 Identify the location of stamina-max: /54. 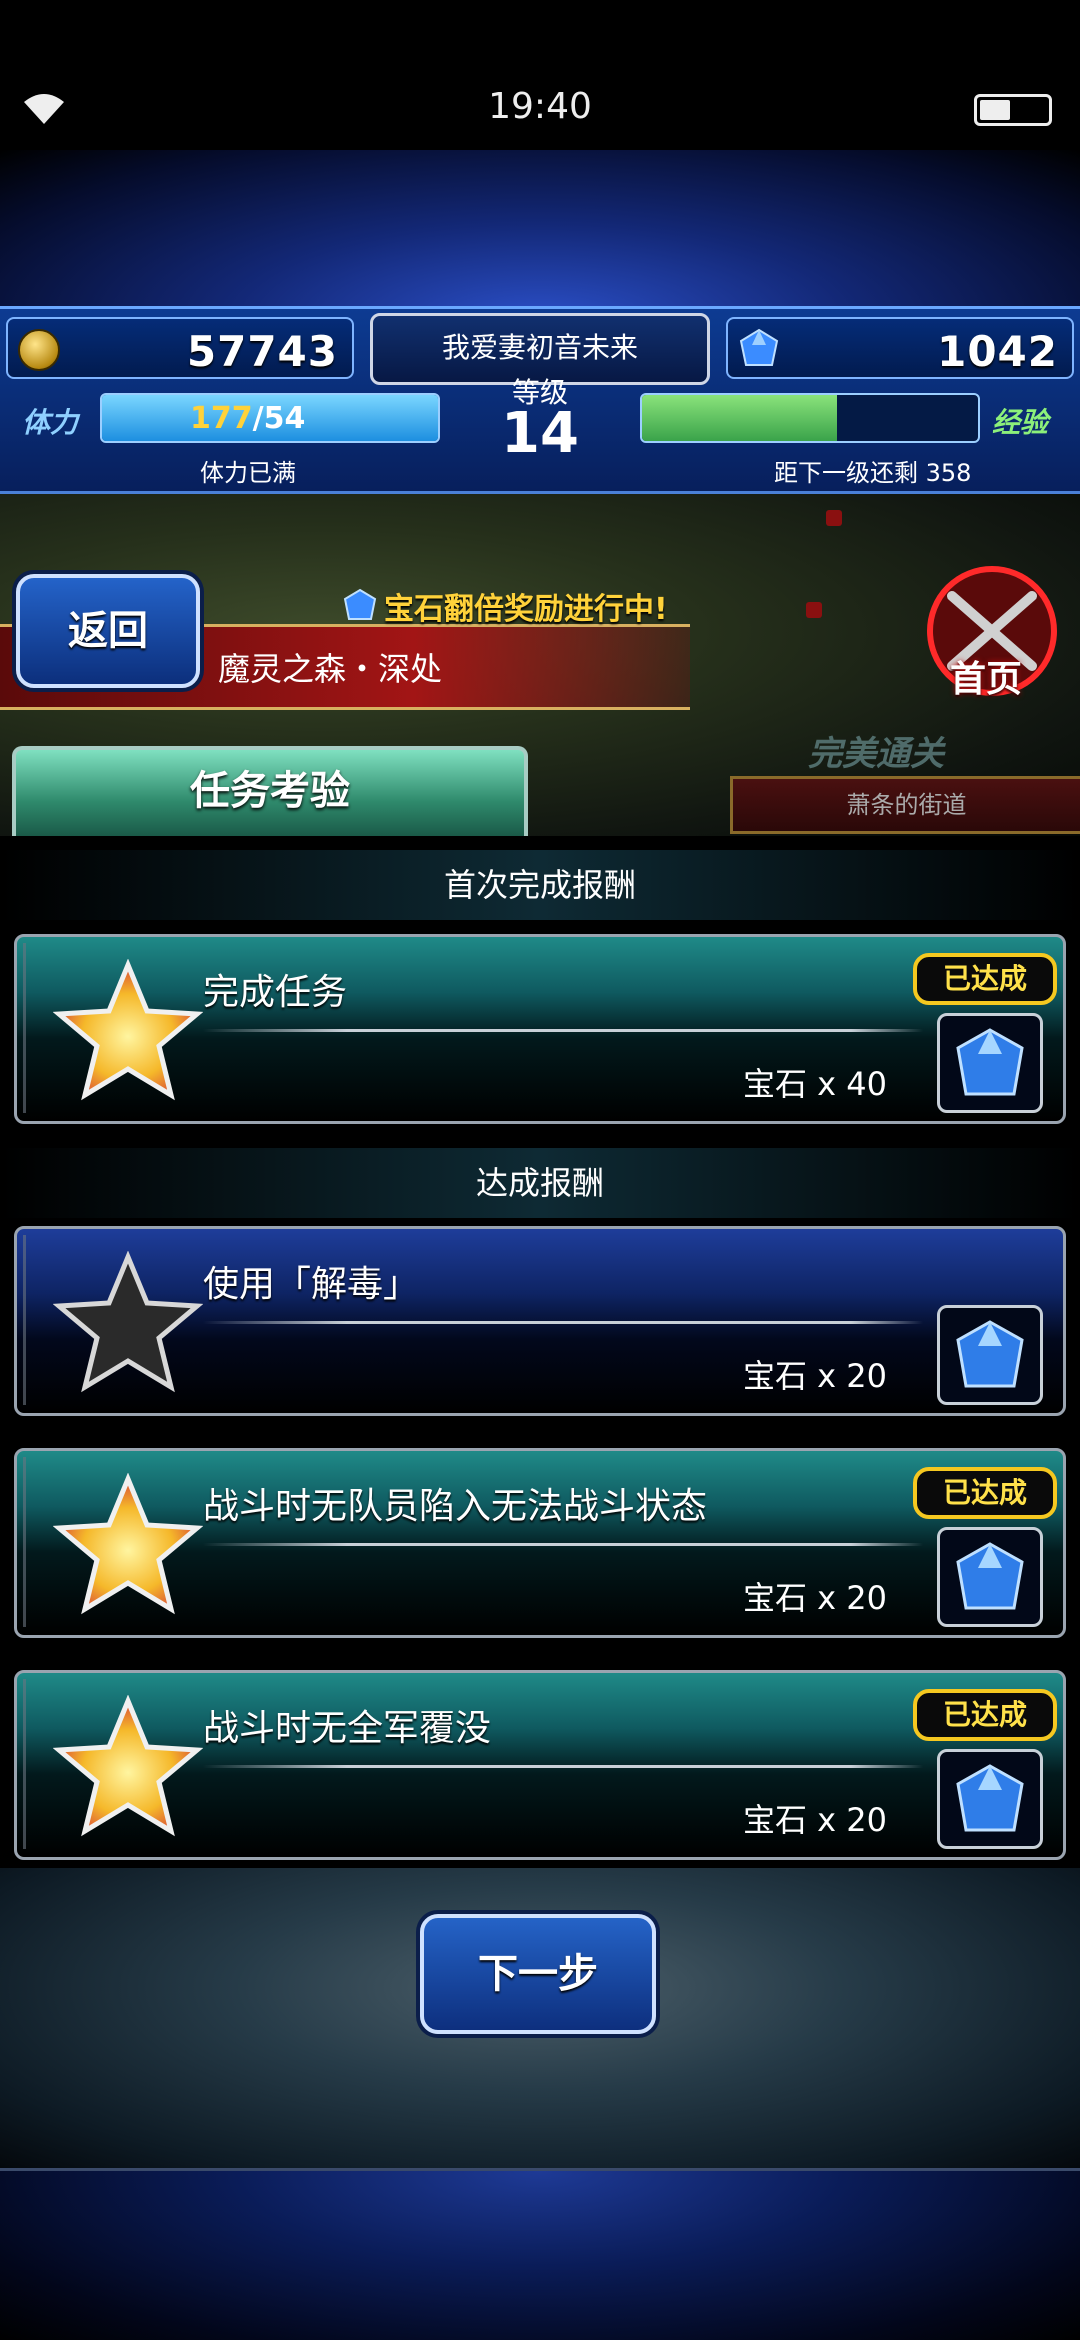
(279, 418).